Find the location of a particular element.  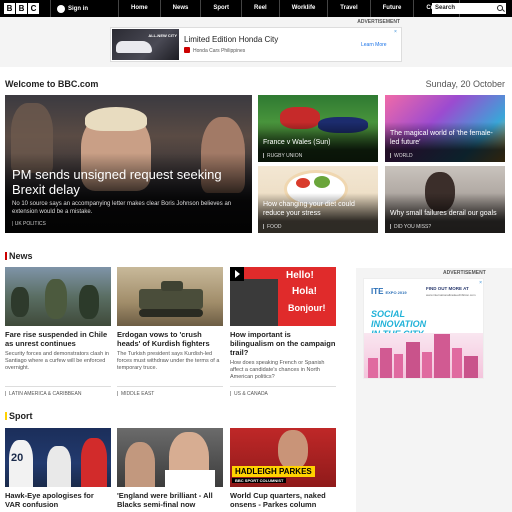

side-ad-find-more: FIND OUT MORE AT is located at coordinates (447, 288).